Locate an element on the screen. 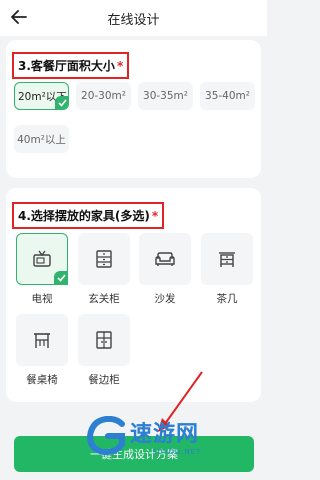  area-option-20-30: 20-30m² is located at coordinates (103, 96).